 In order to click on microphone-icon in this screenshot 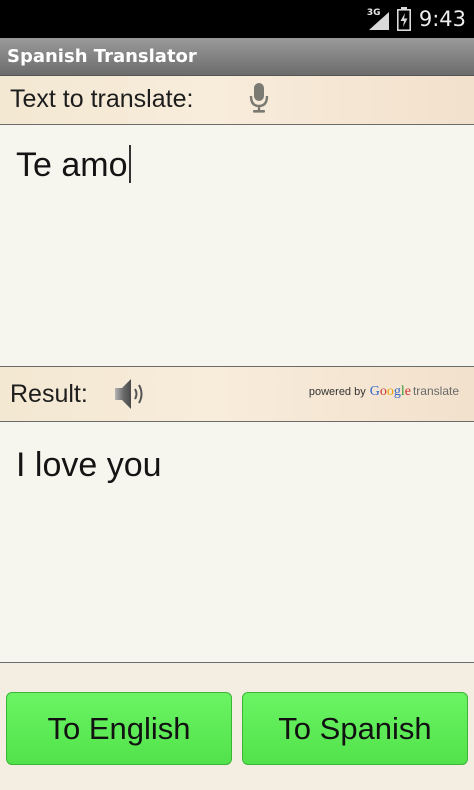, I will do `click(259, 98)`.